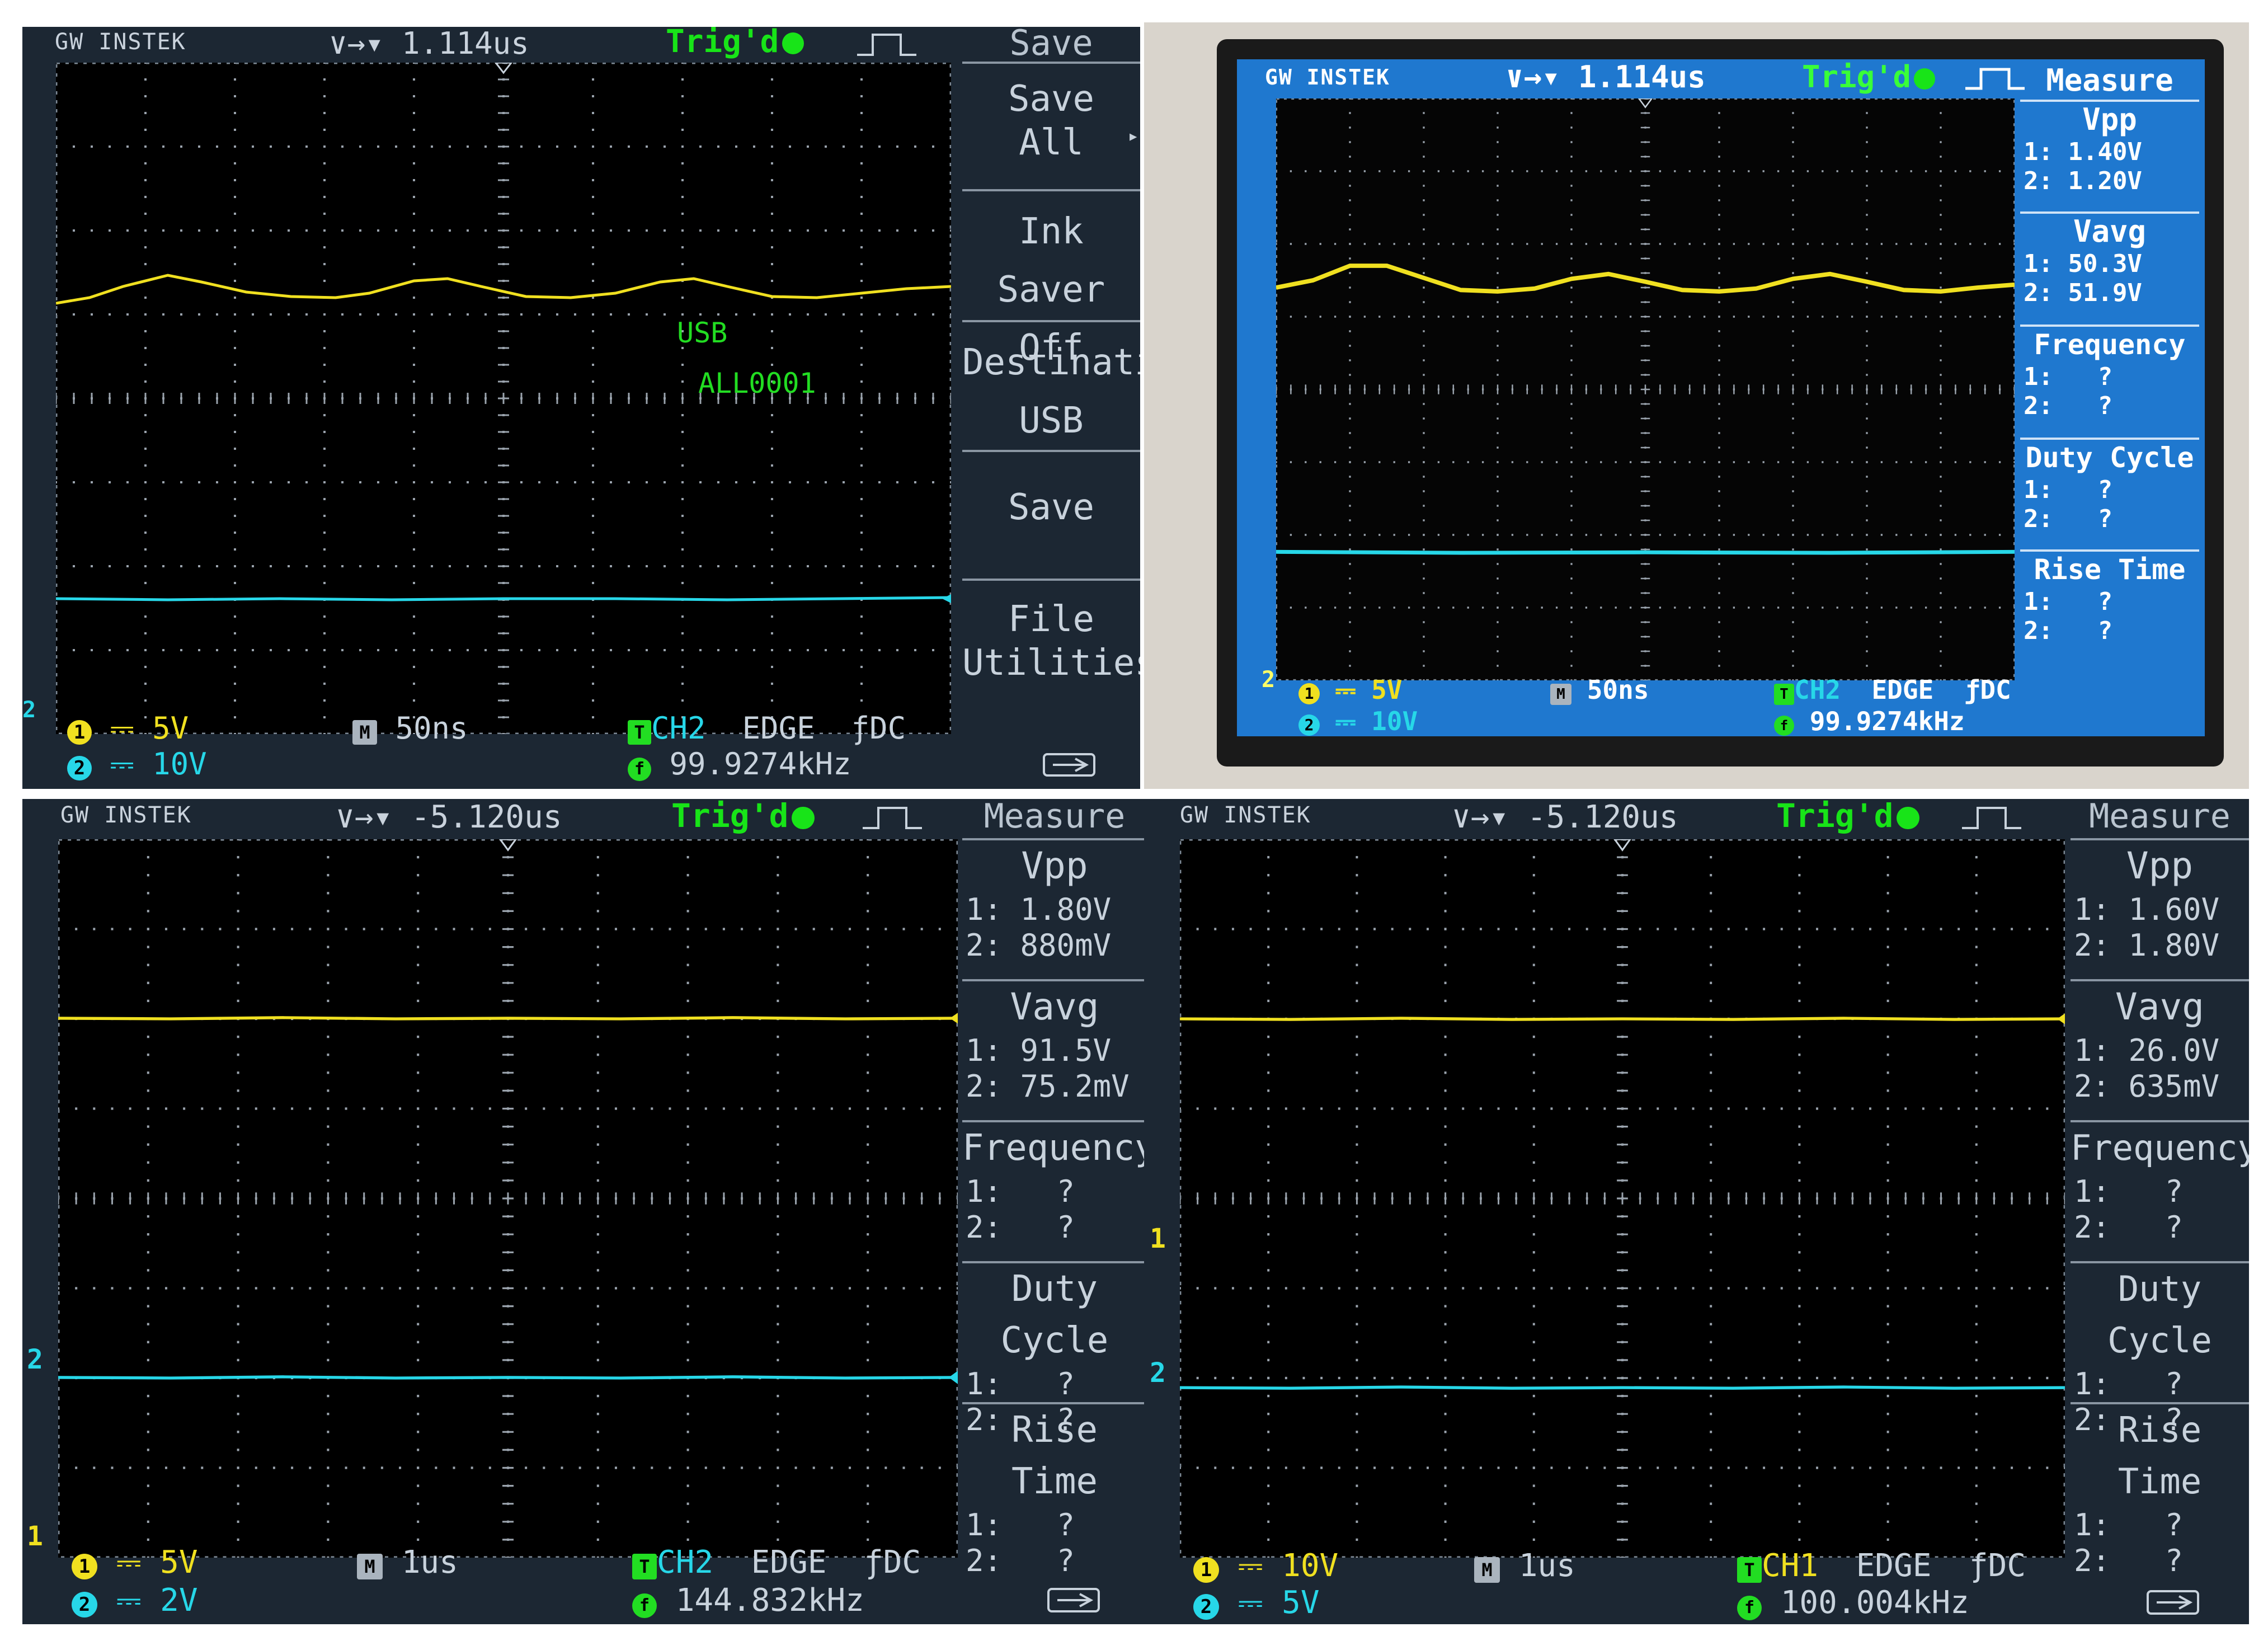  Describe the element at coordinates (135, 1562) in the screenshot. I see `ch1-scale: 1 ⎓ 5V` at that location.